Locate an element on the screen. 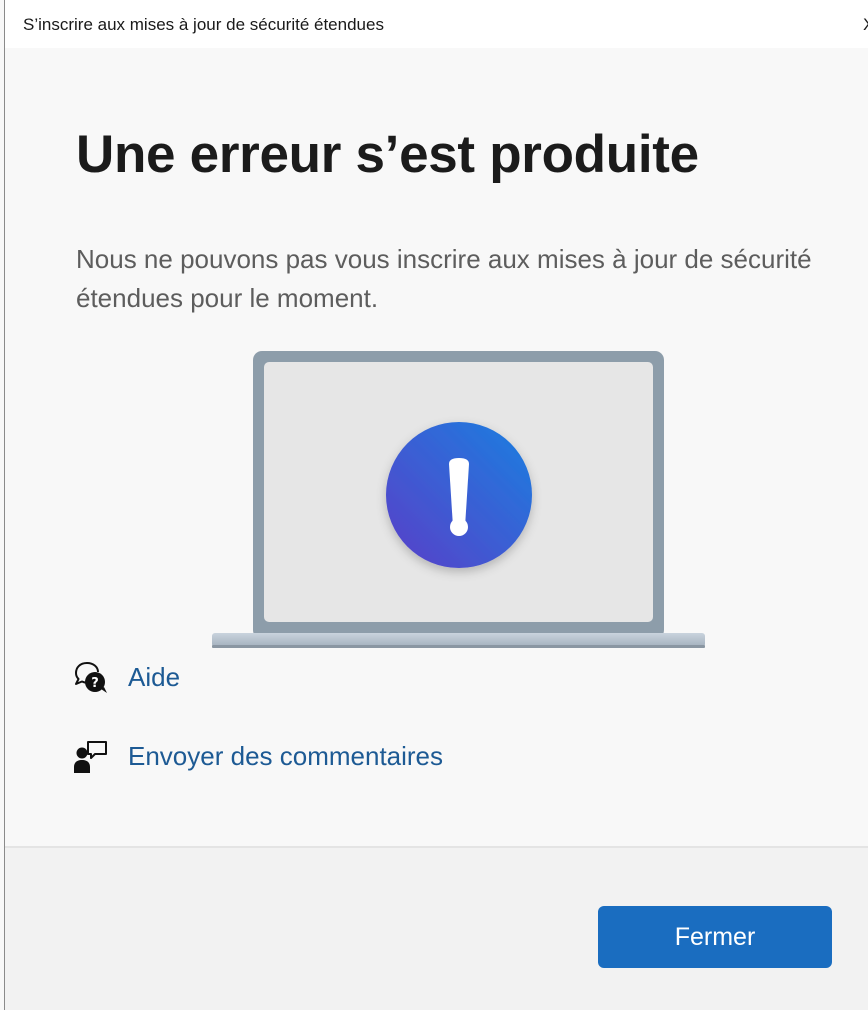 The height and width of the screenshot is (1010, 868). feedback-link-label: Envoyer des commentaires is located at coordinates (285, 756).